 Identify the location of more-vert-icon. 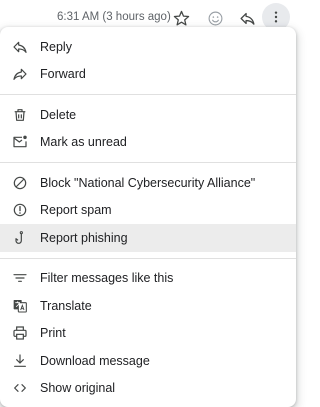
(276, 17).